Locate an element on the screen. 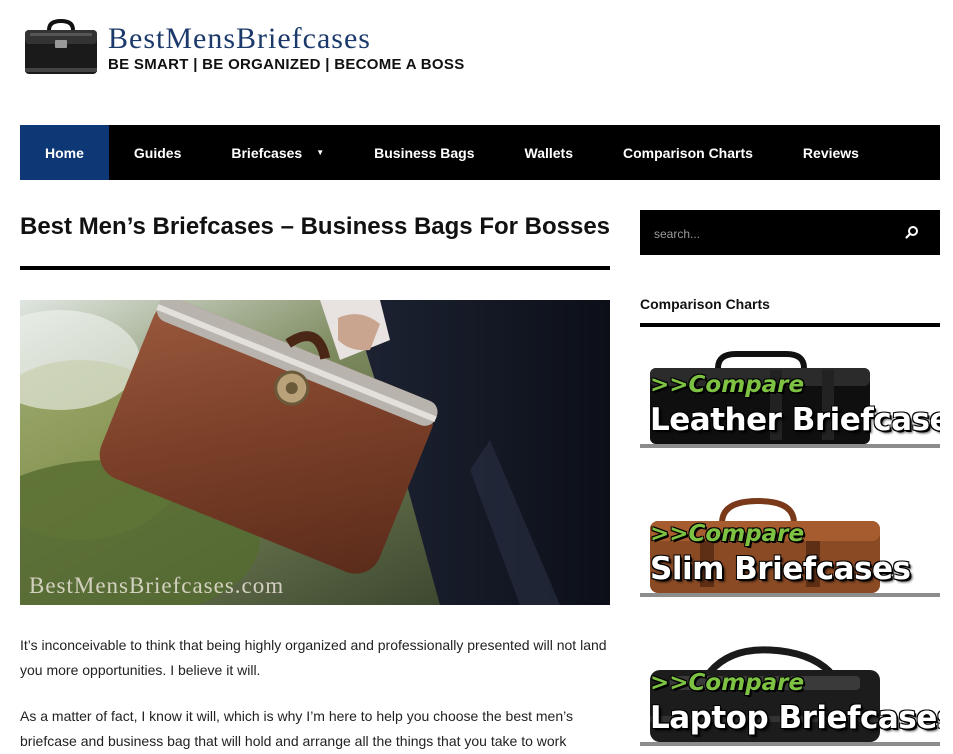 The image size is (953, 754). nav-label: Business Bags is located at coordinates (424, 152).